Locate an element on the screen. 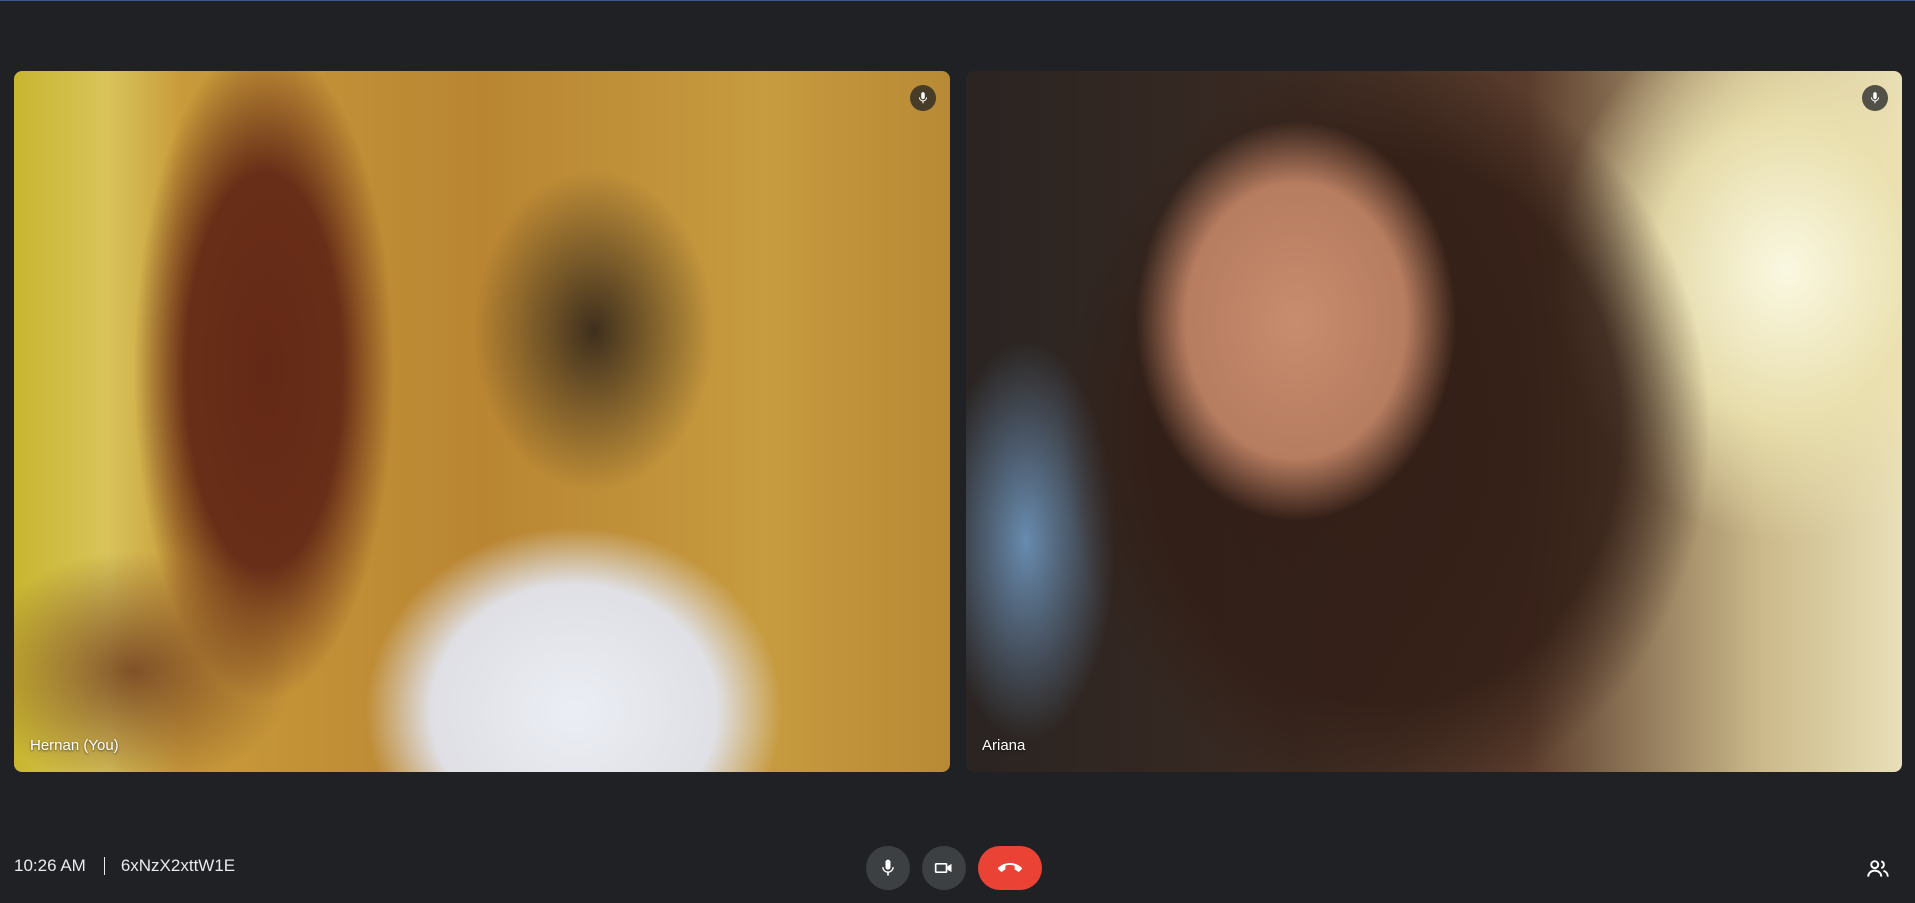  people-icon is located at coordinates (1878, 868).